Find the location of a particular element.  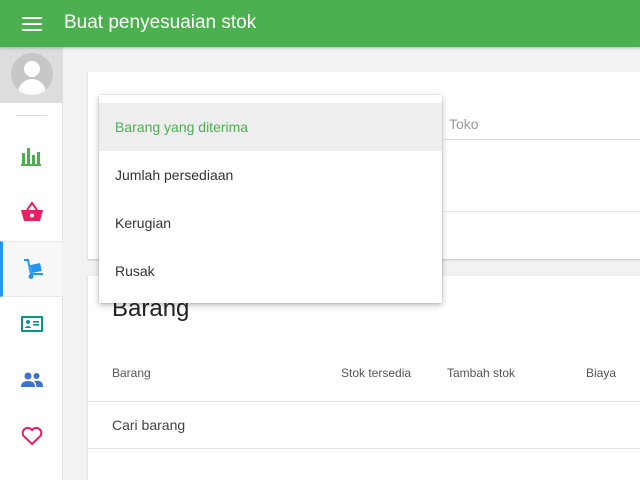

user-avatar-icon is located at coordinates (32, 74).